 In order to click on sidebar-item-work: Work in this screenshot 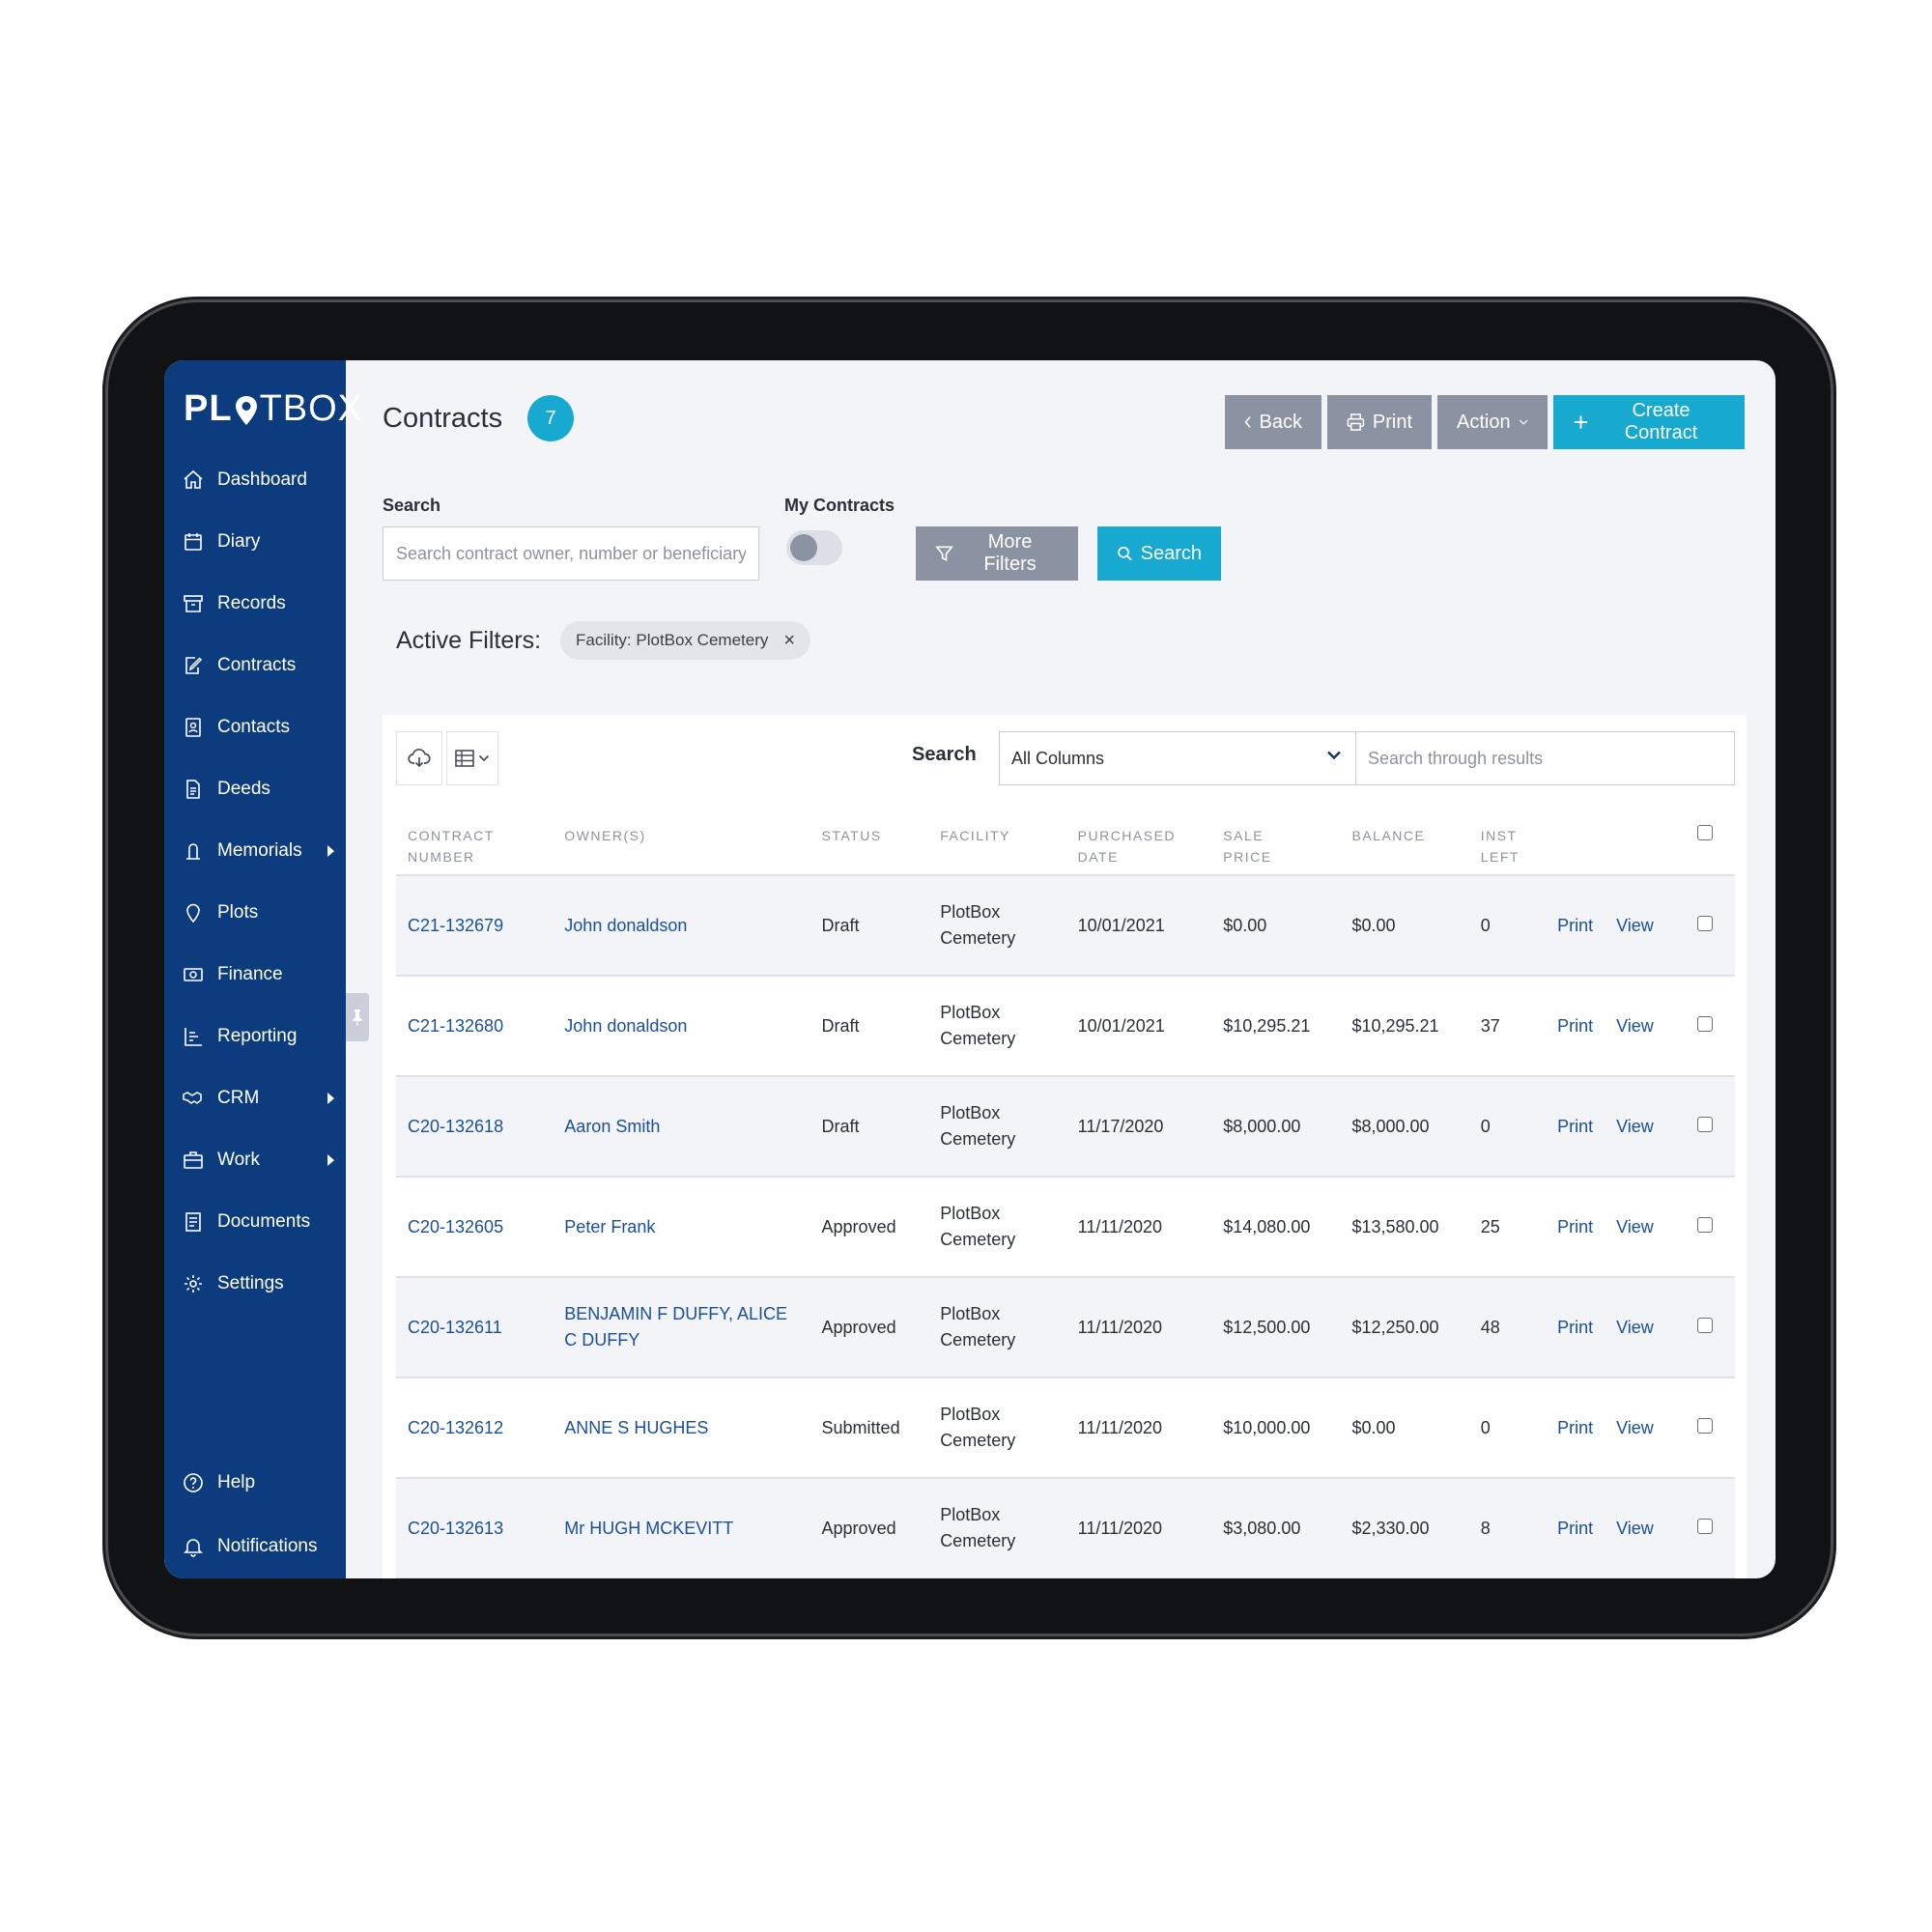, I will do `click(255, 1160)`.